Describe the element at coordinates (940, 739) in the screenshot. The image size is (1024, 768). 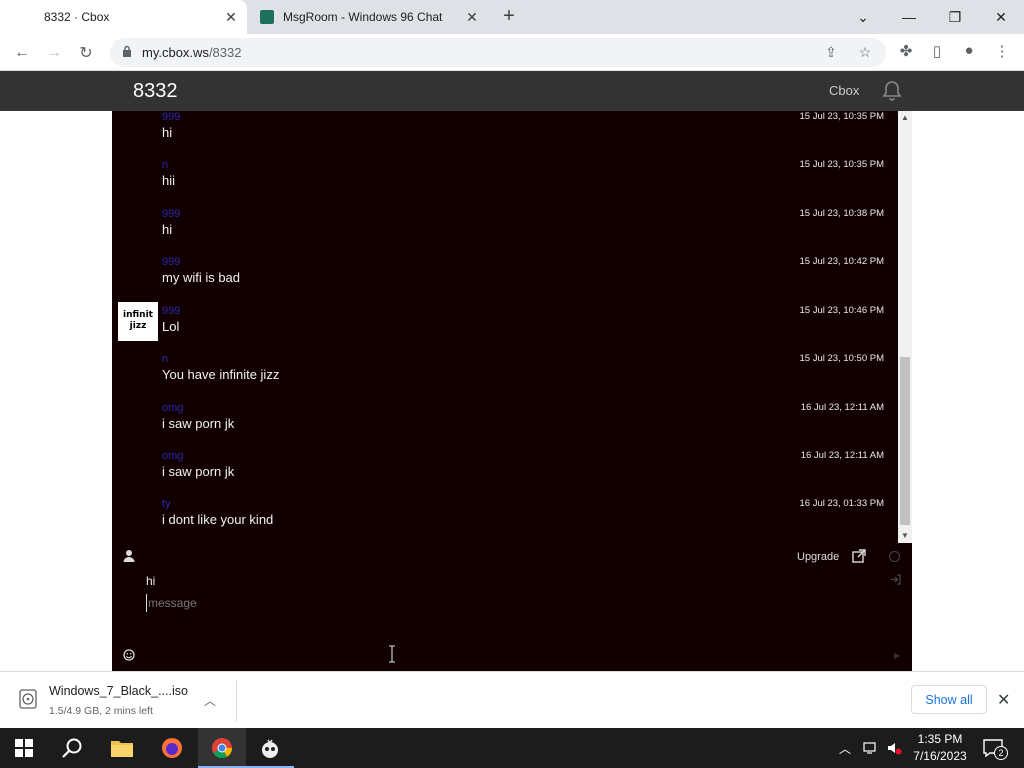
I see `clock-time: 1:35 PM` at that location.